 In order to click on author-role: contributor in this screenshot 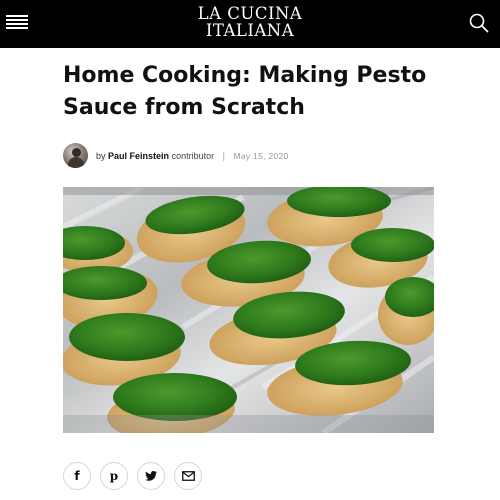, I will do `click(193, 156)`.